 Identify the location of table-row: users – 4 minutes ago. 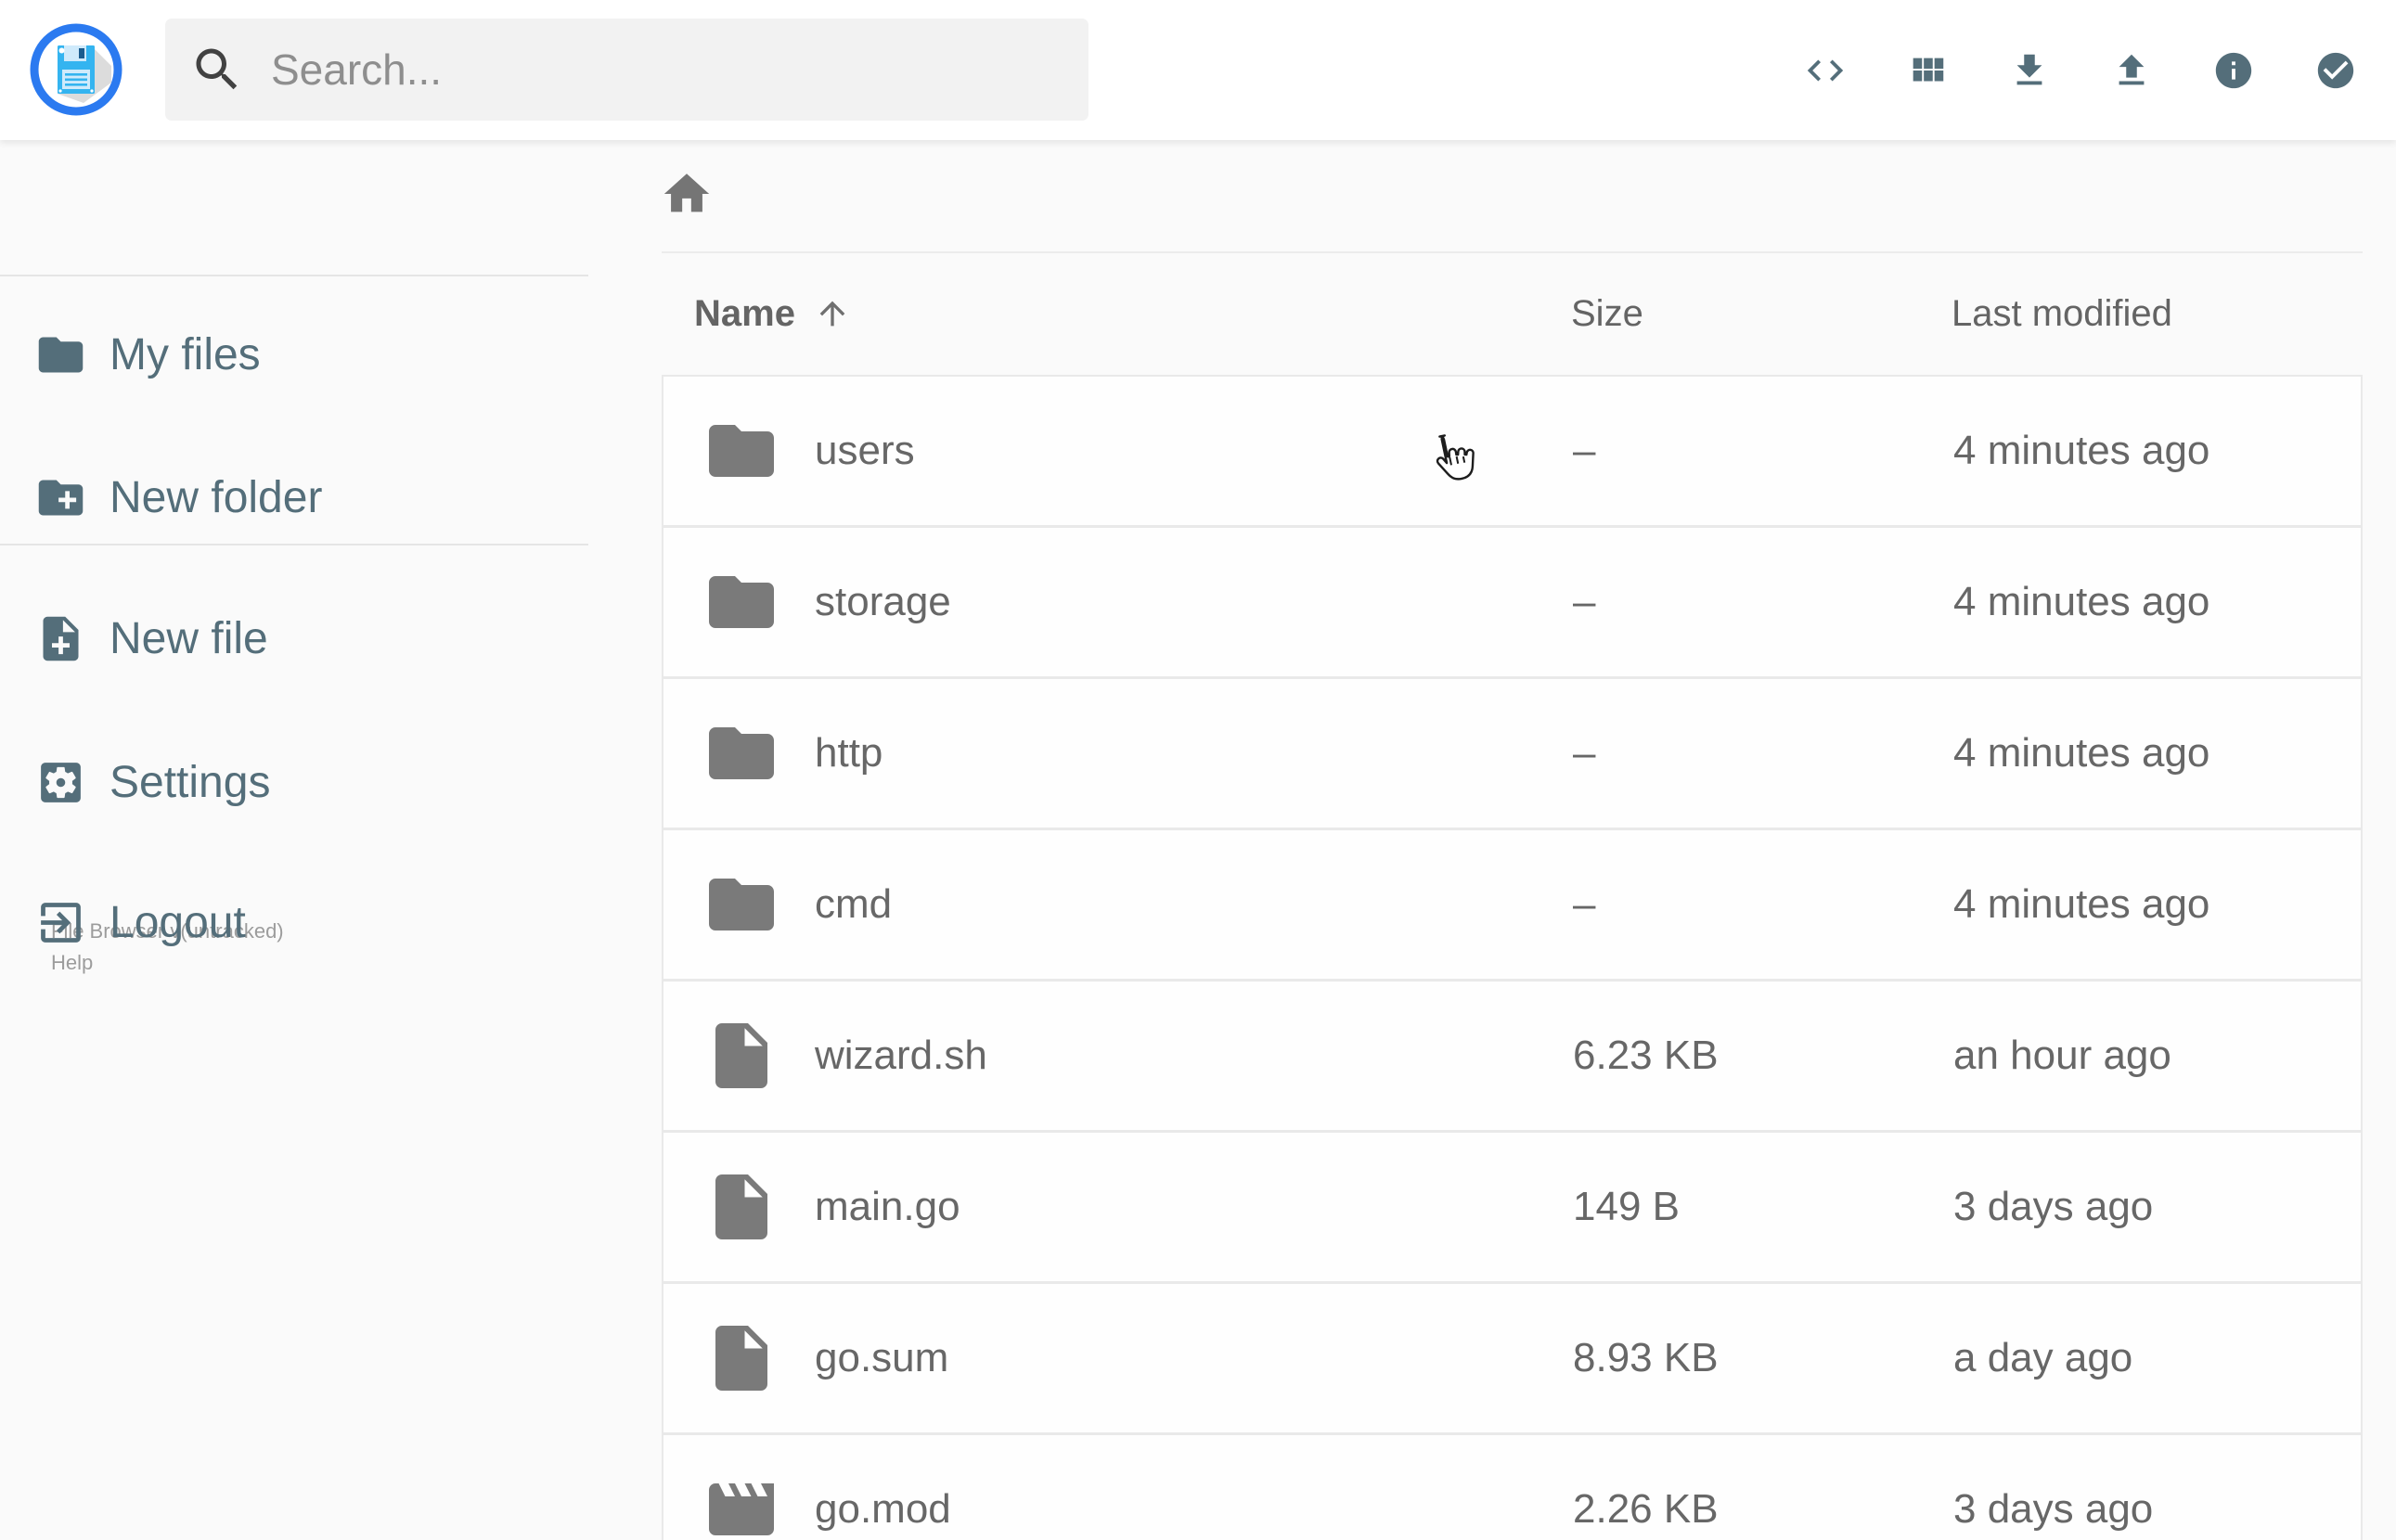
(1512, 452).